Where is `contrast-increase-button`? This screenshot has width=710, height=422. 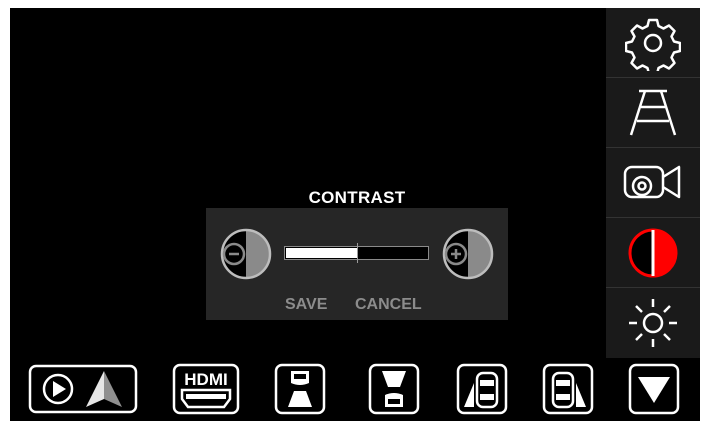
contrast-increase-button is located at coordinates (468, 254).